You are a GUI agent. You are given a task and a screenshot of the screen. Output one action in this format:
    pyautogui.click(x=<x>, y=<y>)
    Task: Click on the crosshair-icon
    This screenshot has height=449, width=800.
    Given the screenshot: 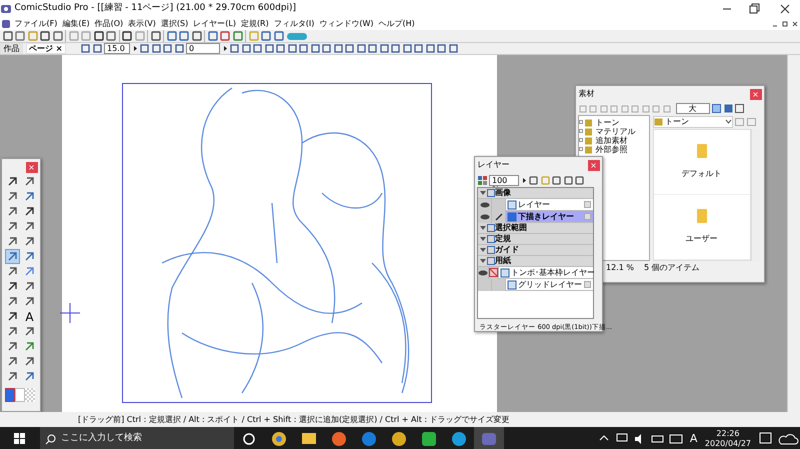 What is the action you would take?
    pyautogui.click(x=70, y=313)
    